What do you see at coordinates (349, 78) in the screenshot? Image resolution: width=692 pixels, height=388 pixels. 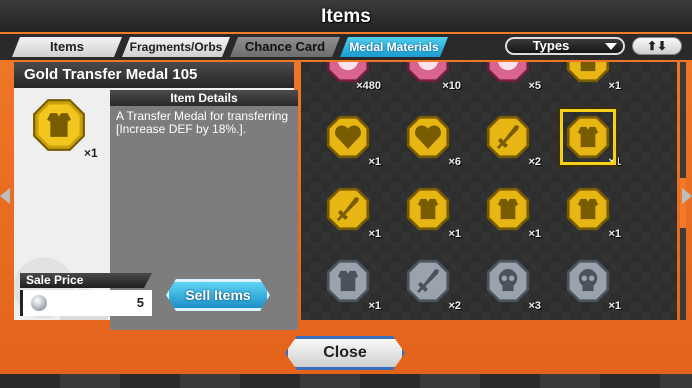 I see `medal-slot: ×480` at bounding box center [349, 78].